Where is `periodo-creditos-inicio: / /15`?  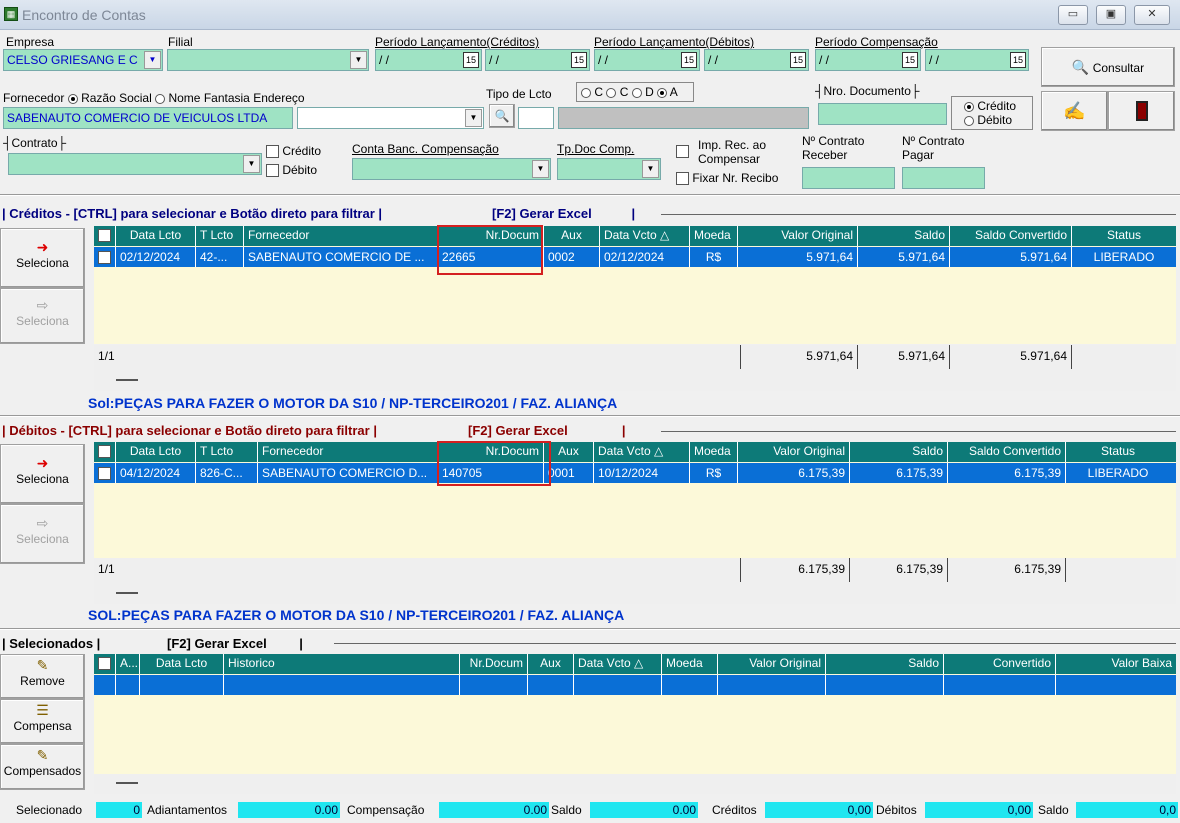 periodo-creditos-inicio: / /15 is located at coordinates (428, 60).